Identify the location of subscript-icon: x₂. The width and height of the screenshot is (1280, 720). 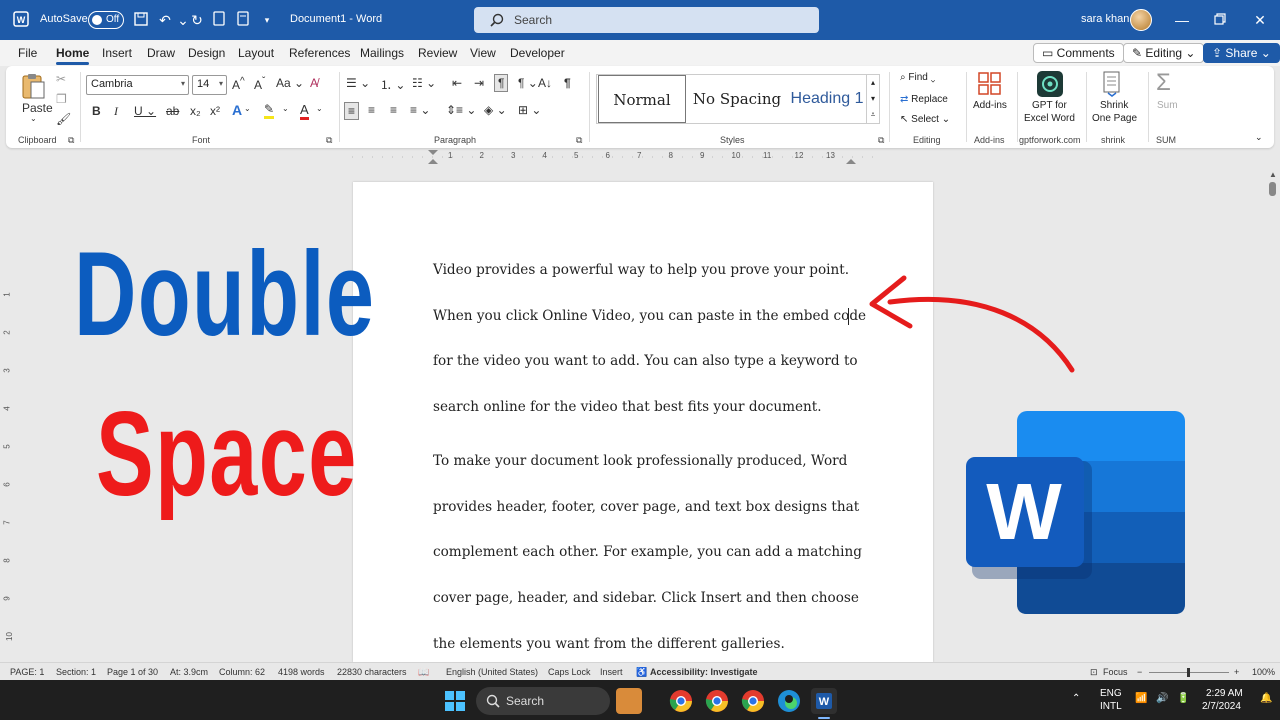
(195, 111).